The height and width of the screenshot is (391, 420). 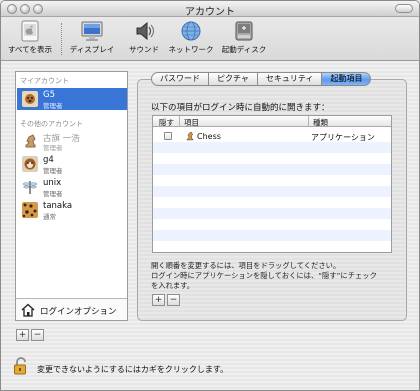 I want to click on account-role: 通常, so click(x=49, y=217).